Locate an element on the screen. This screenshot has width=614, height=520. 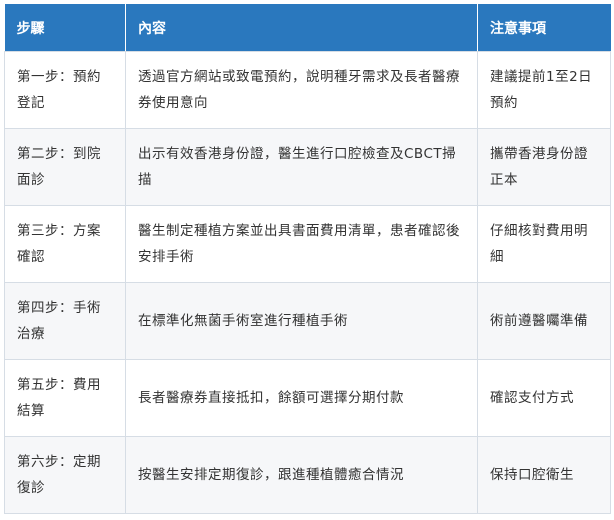
note-cell: 確認支付方式 is located at coordinates (544, 398).